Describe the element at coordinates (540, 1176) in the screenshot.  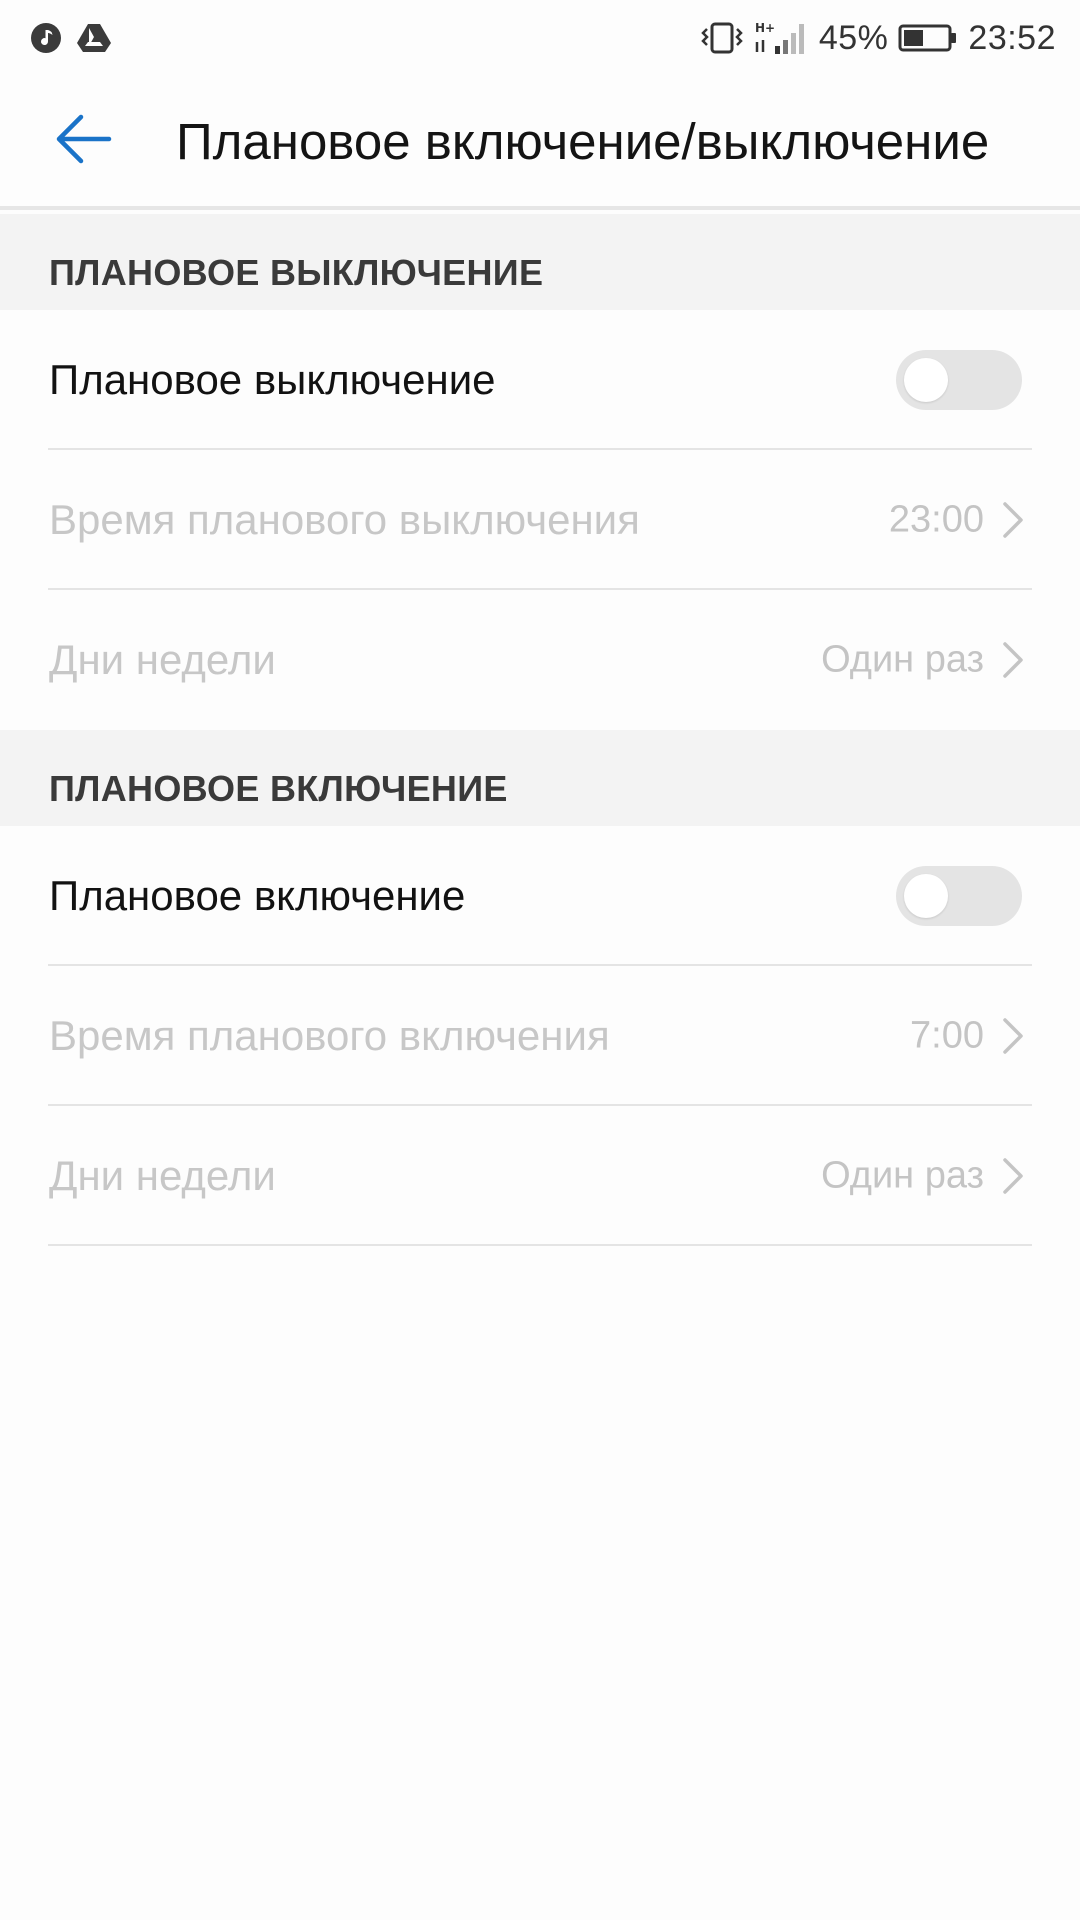
I see `startup-days-row: Дни недели Один раз` at that location.